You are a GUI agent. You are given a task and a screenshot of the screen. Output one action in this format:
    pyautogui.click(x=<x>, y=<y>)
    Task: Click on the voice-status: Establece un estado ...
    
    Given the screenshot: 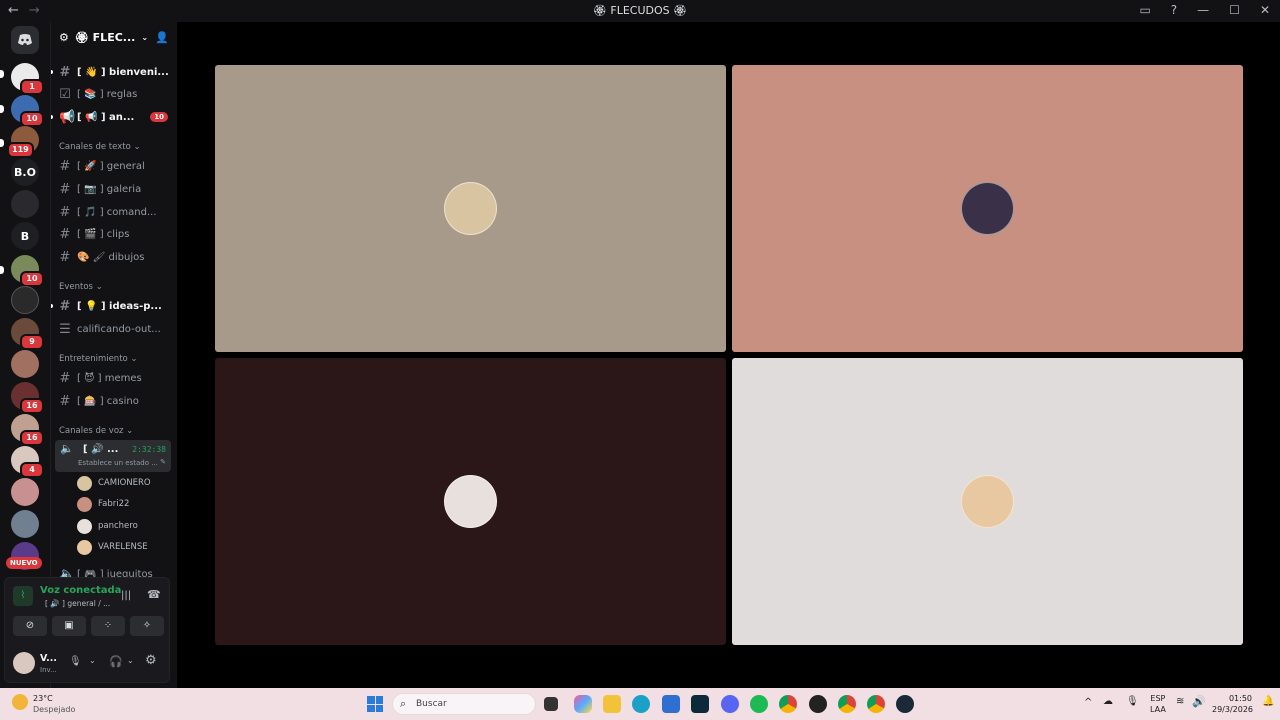 What is the action you would take?
    pyautogui.click(x=118, y=463)
    